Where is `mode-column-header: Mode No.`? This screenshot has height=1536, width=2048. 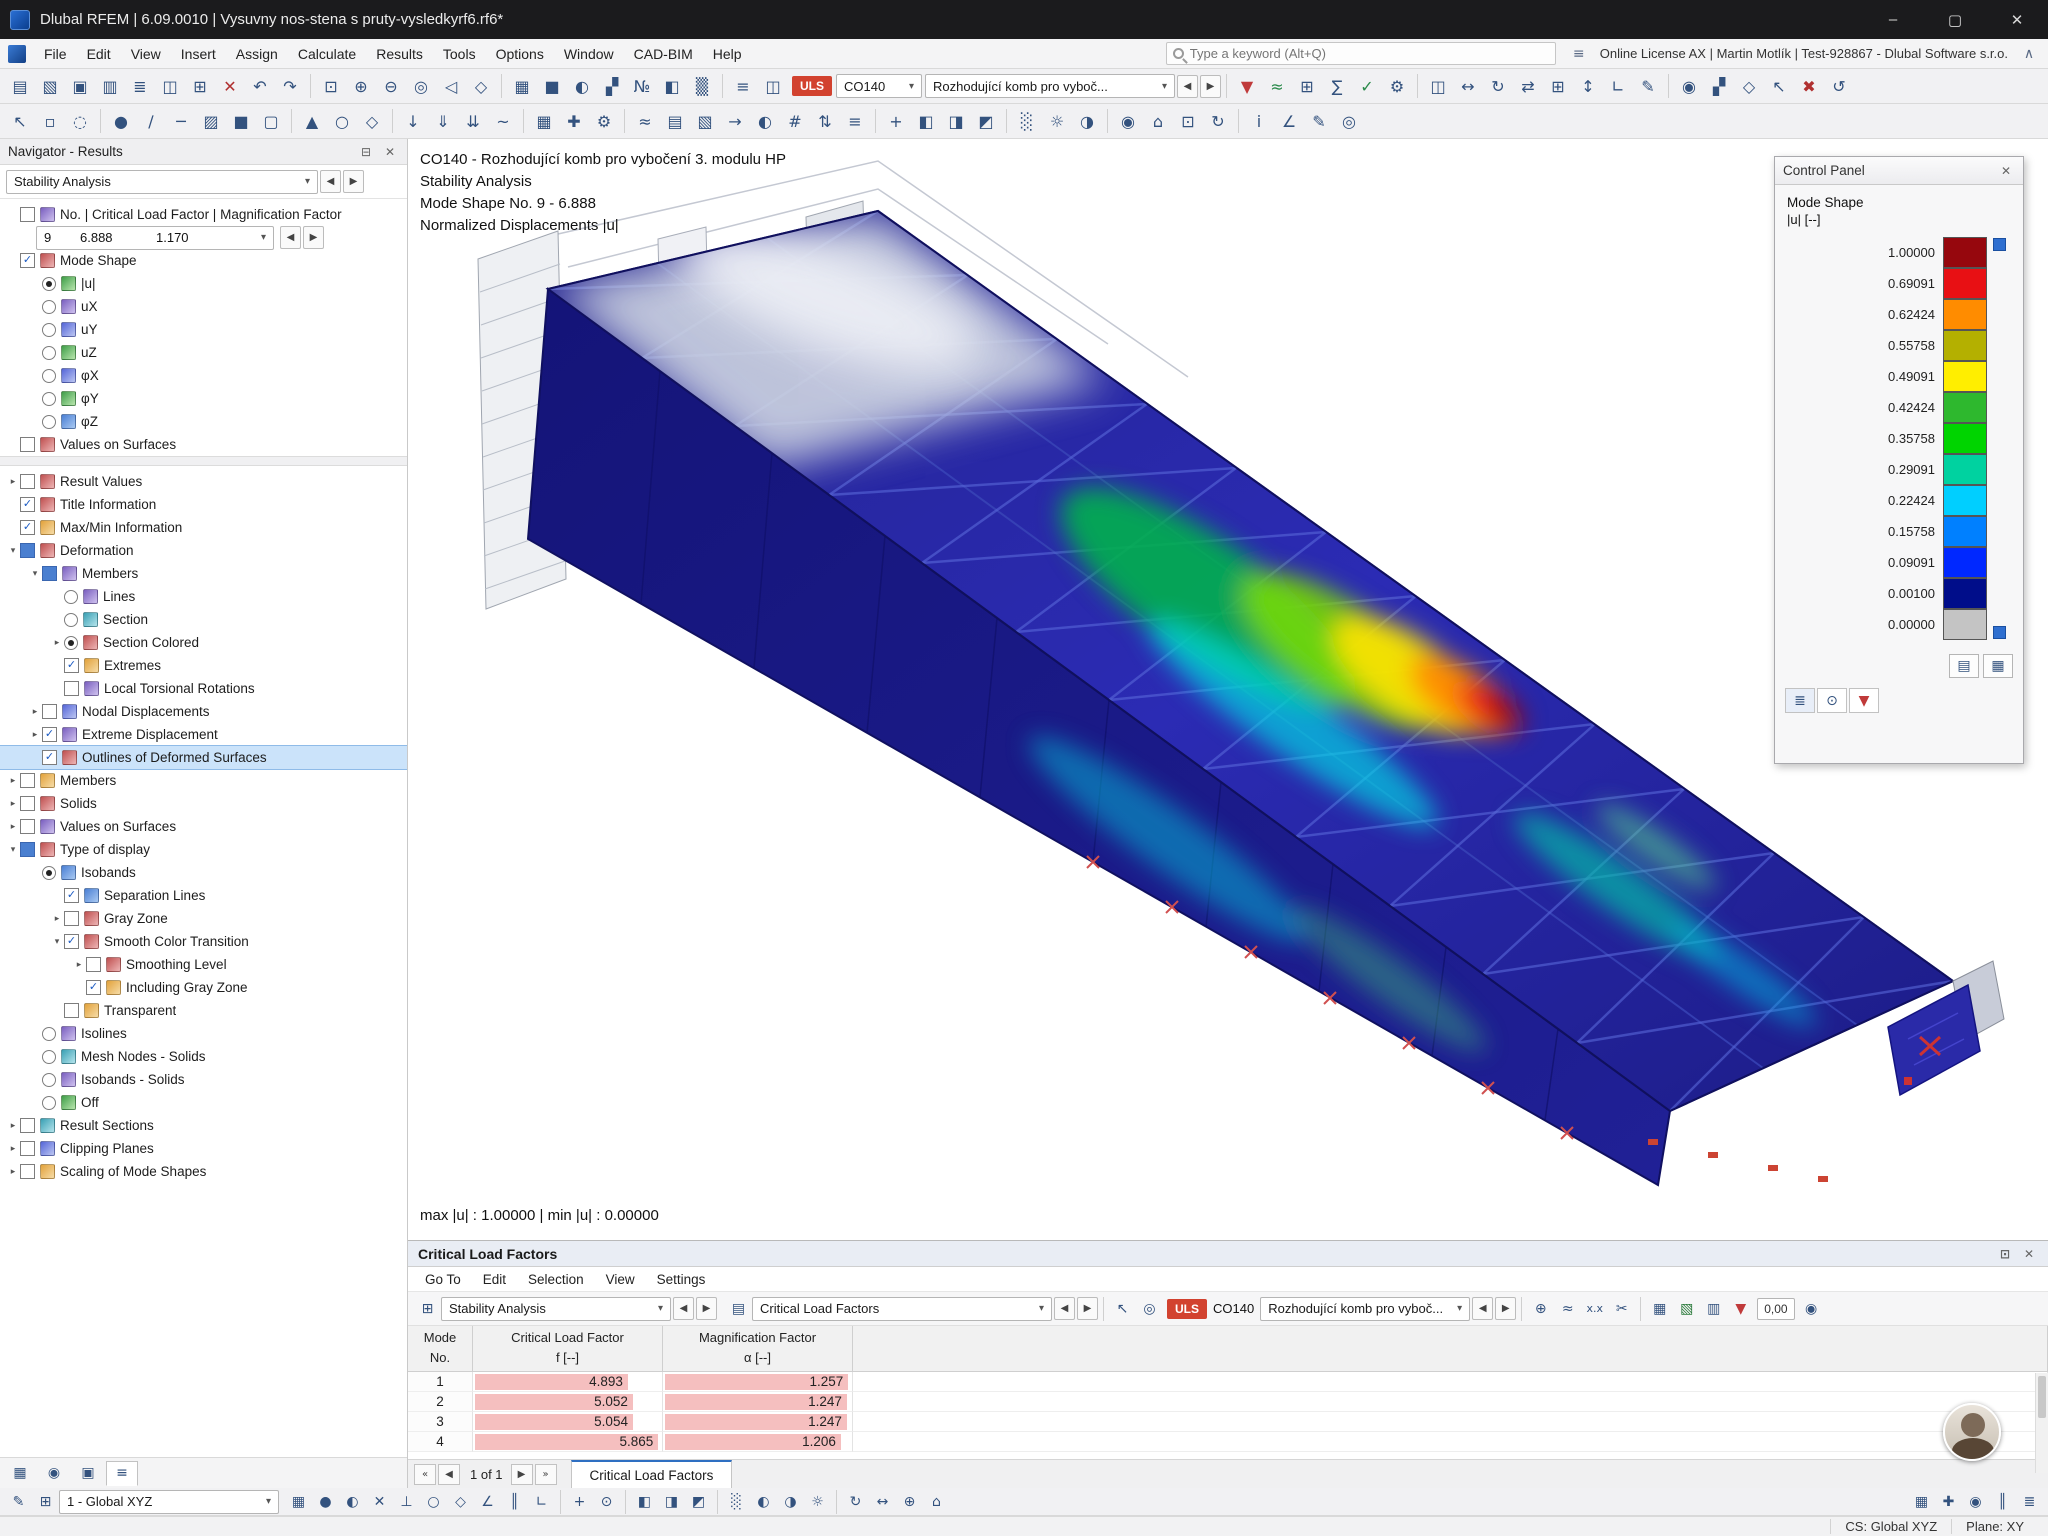 mode-column-header: Mode No. is located at coordinates (440, 1349).